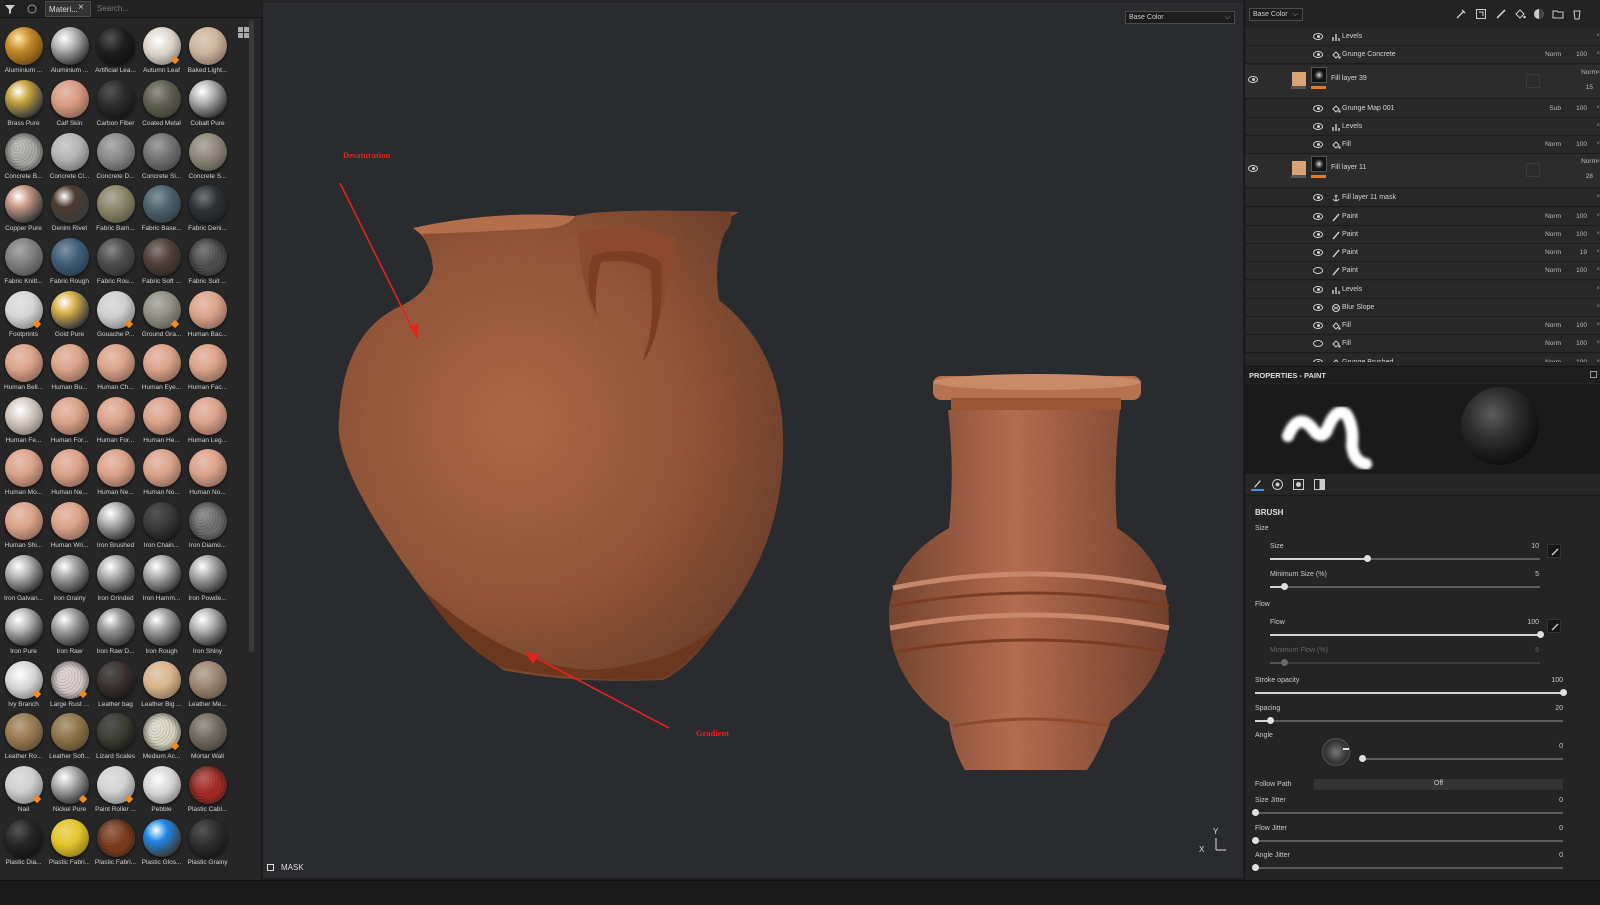 The image size is (1600, 905). I want to click on material-item: Cobalt Pure, so click(207, 104).